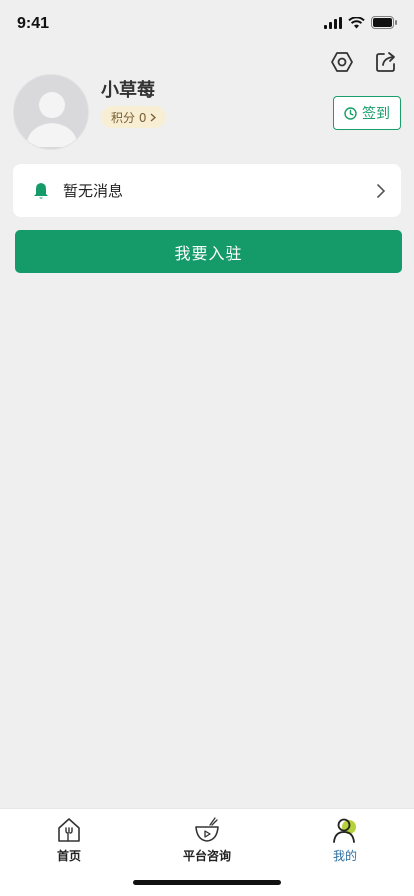 This screenshot has width=414, height=896. Describe the element at coordinates (93, 191) in the screenshot. I see `message-text: 暂无消息` at that location.